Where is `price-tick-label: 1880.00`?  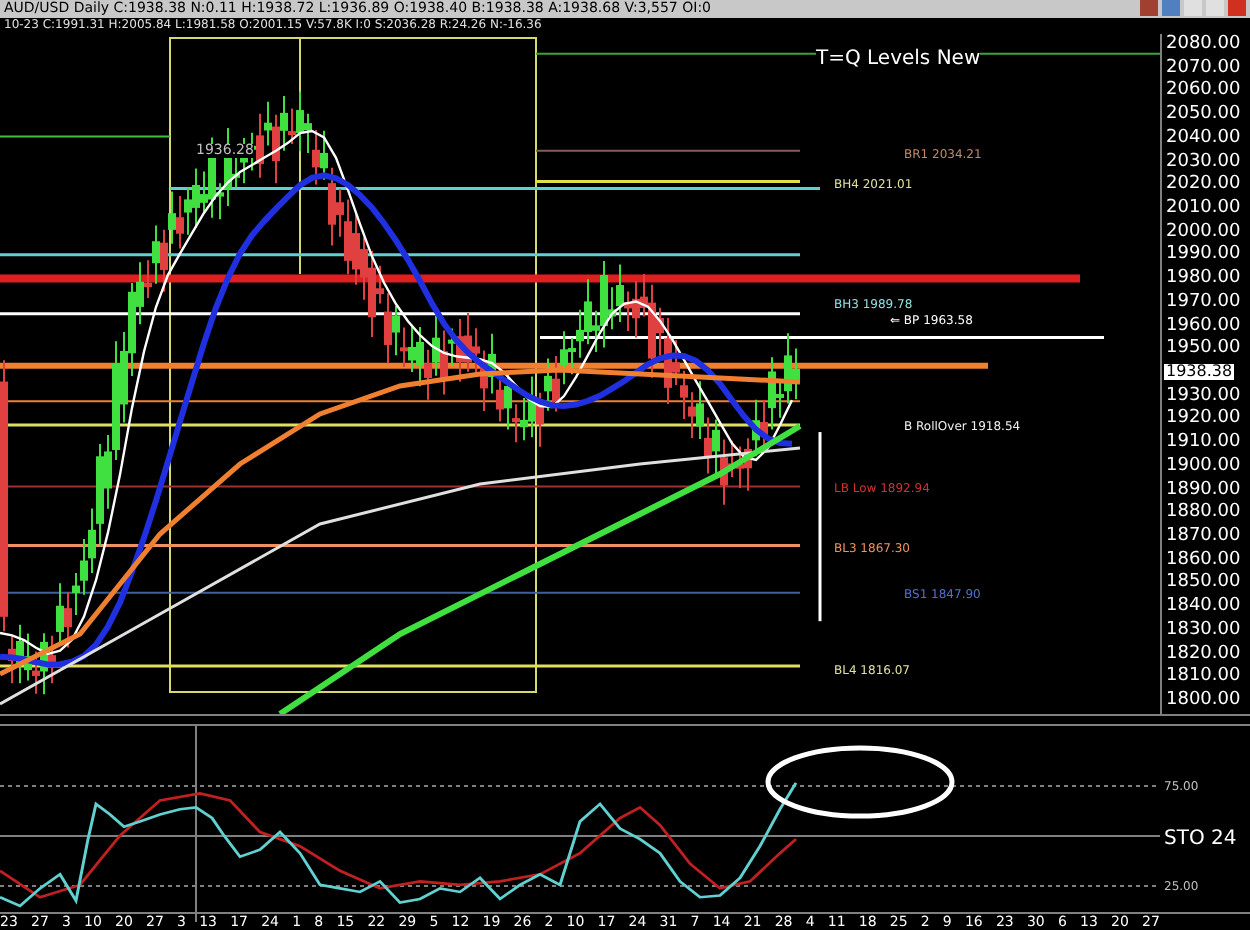 price-tick-label: 1880.00 is located at coordinates (1202, 513).